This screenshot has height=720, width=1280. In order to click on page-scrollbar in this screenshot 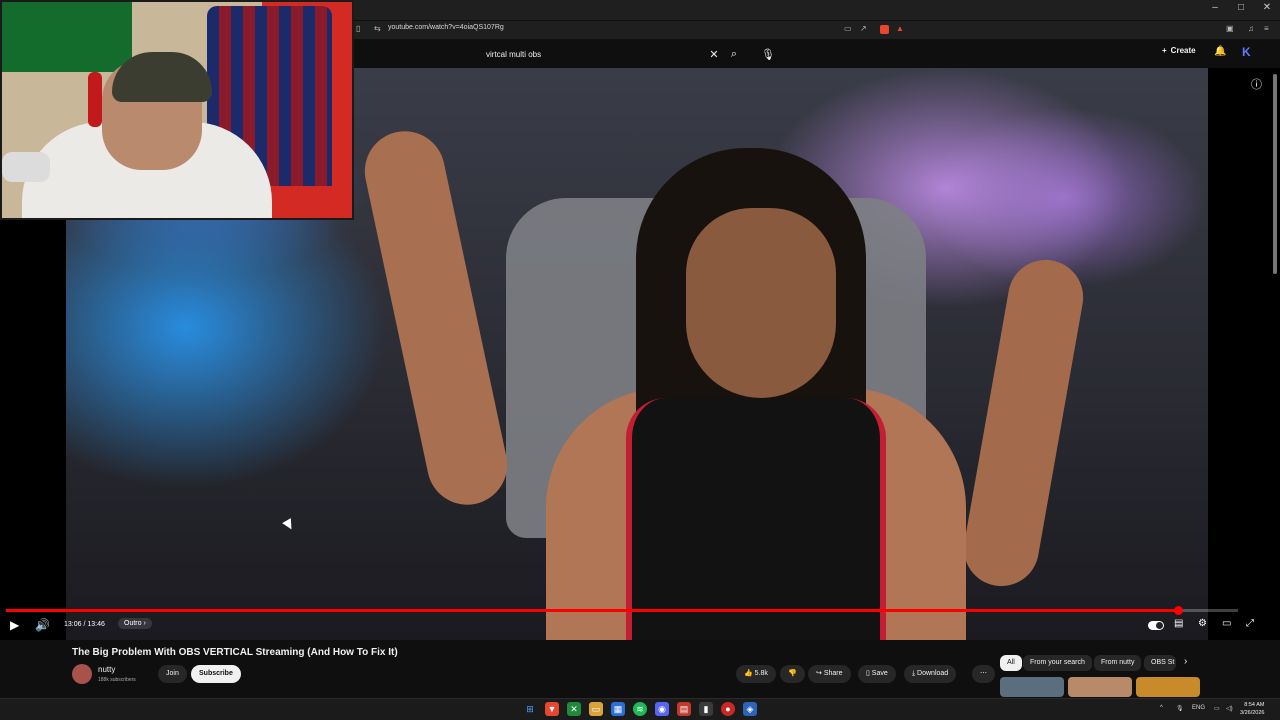, I will do `click(1275, 383)`.